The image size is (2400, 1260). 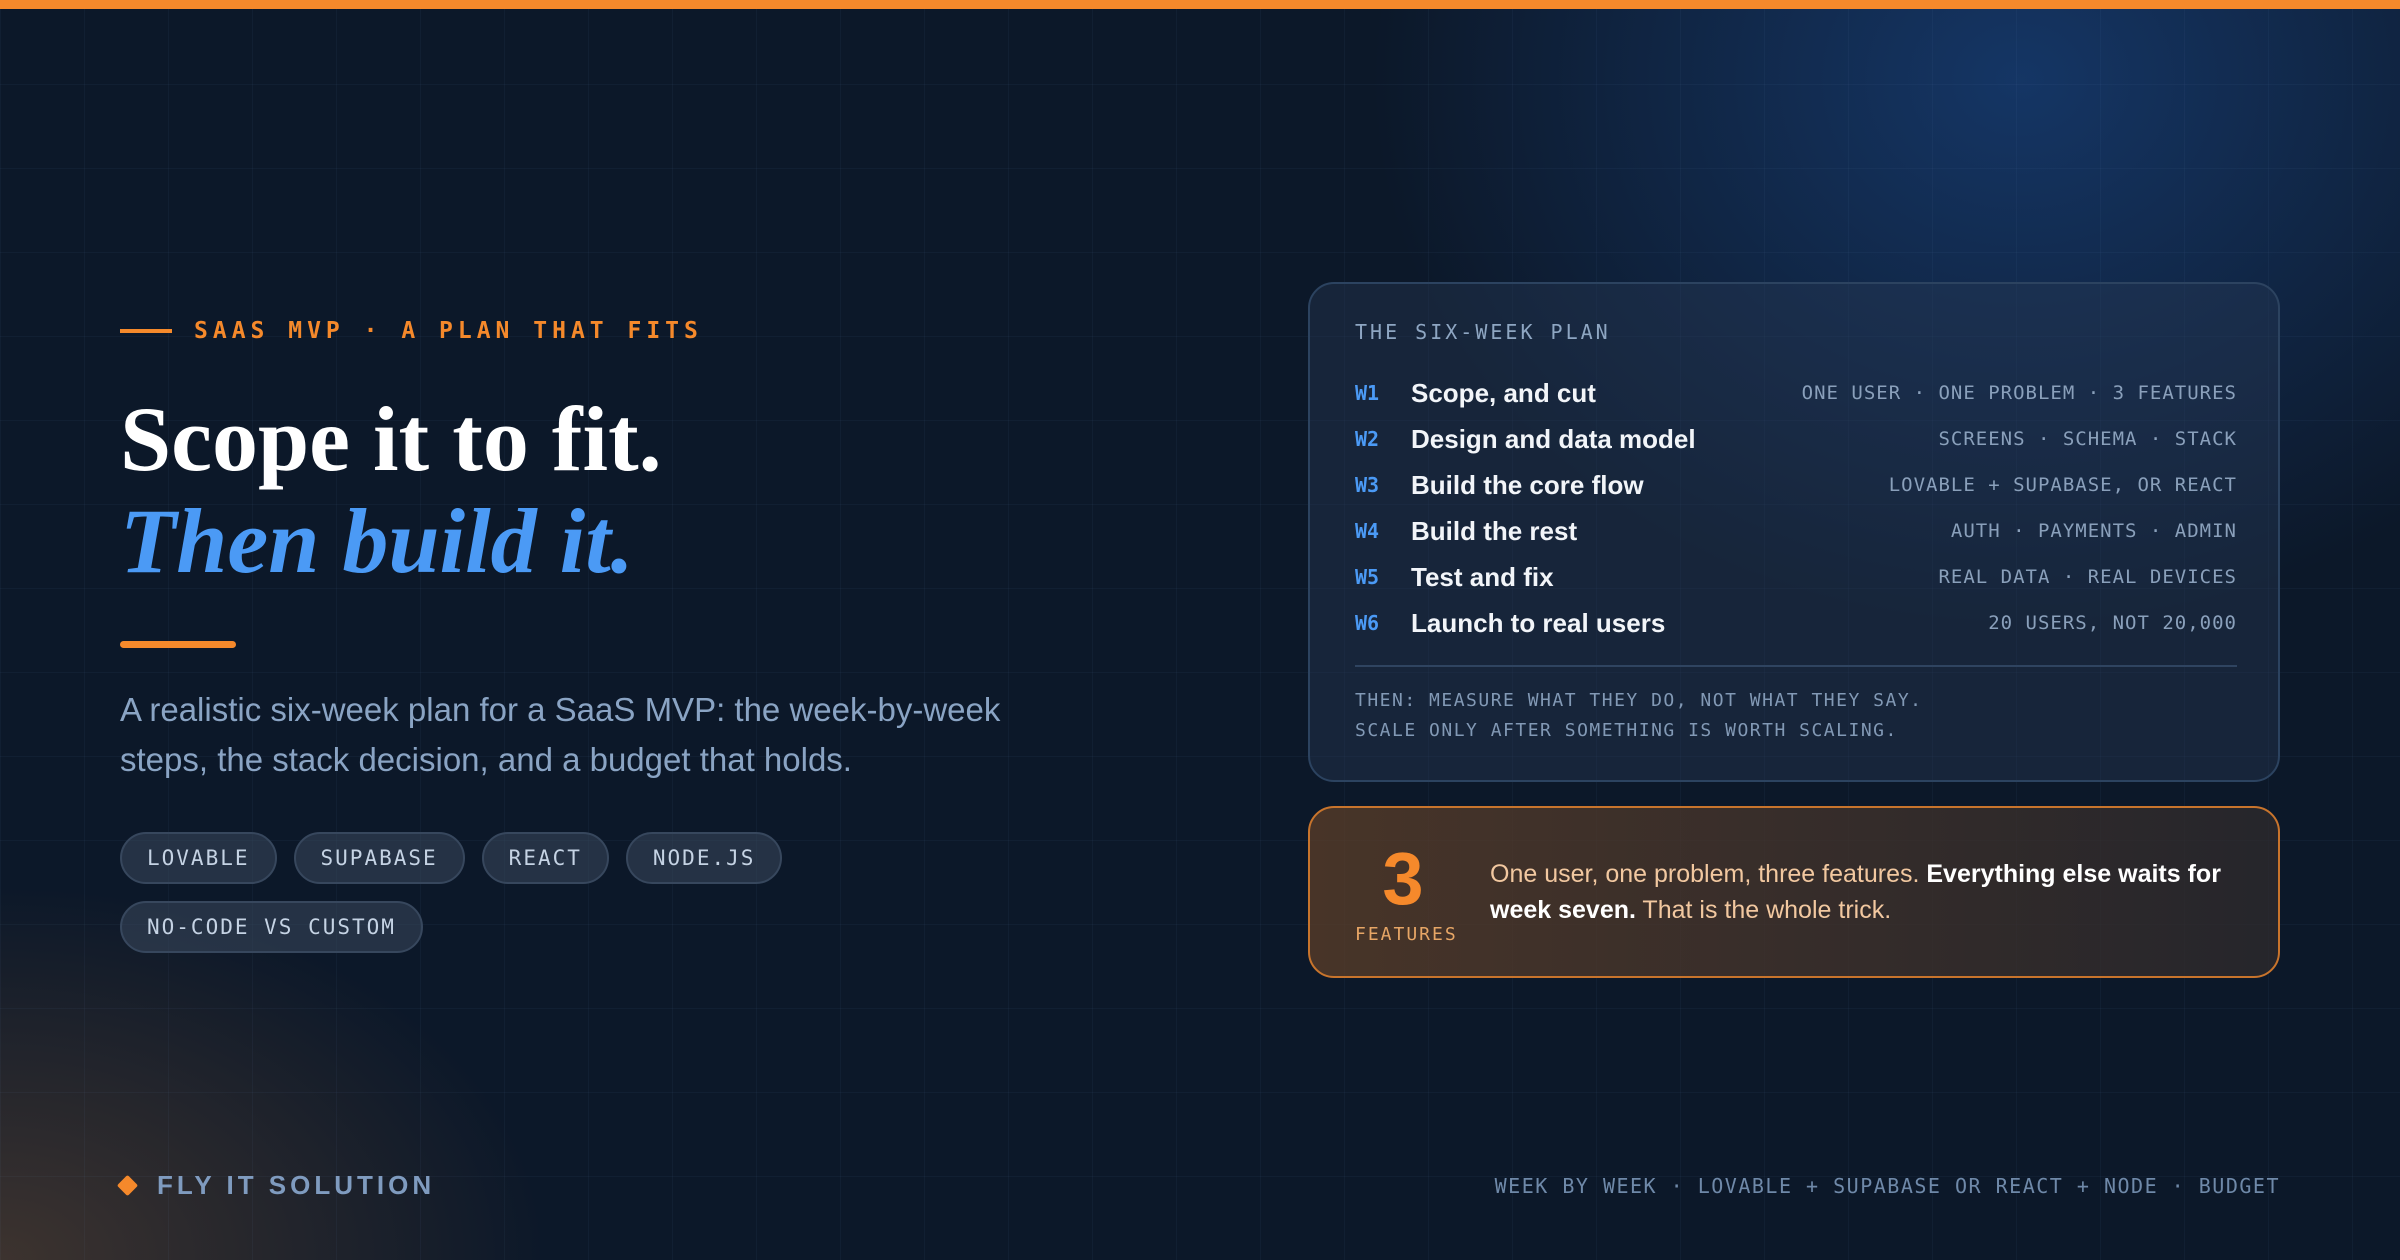 What do you see at coordinates (1483, 332) in the screenshot?
I see `plan-title: THE SIX-WEEK PLAN` at bounding box center [1483, 332].